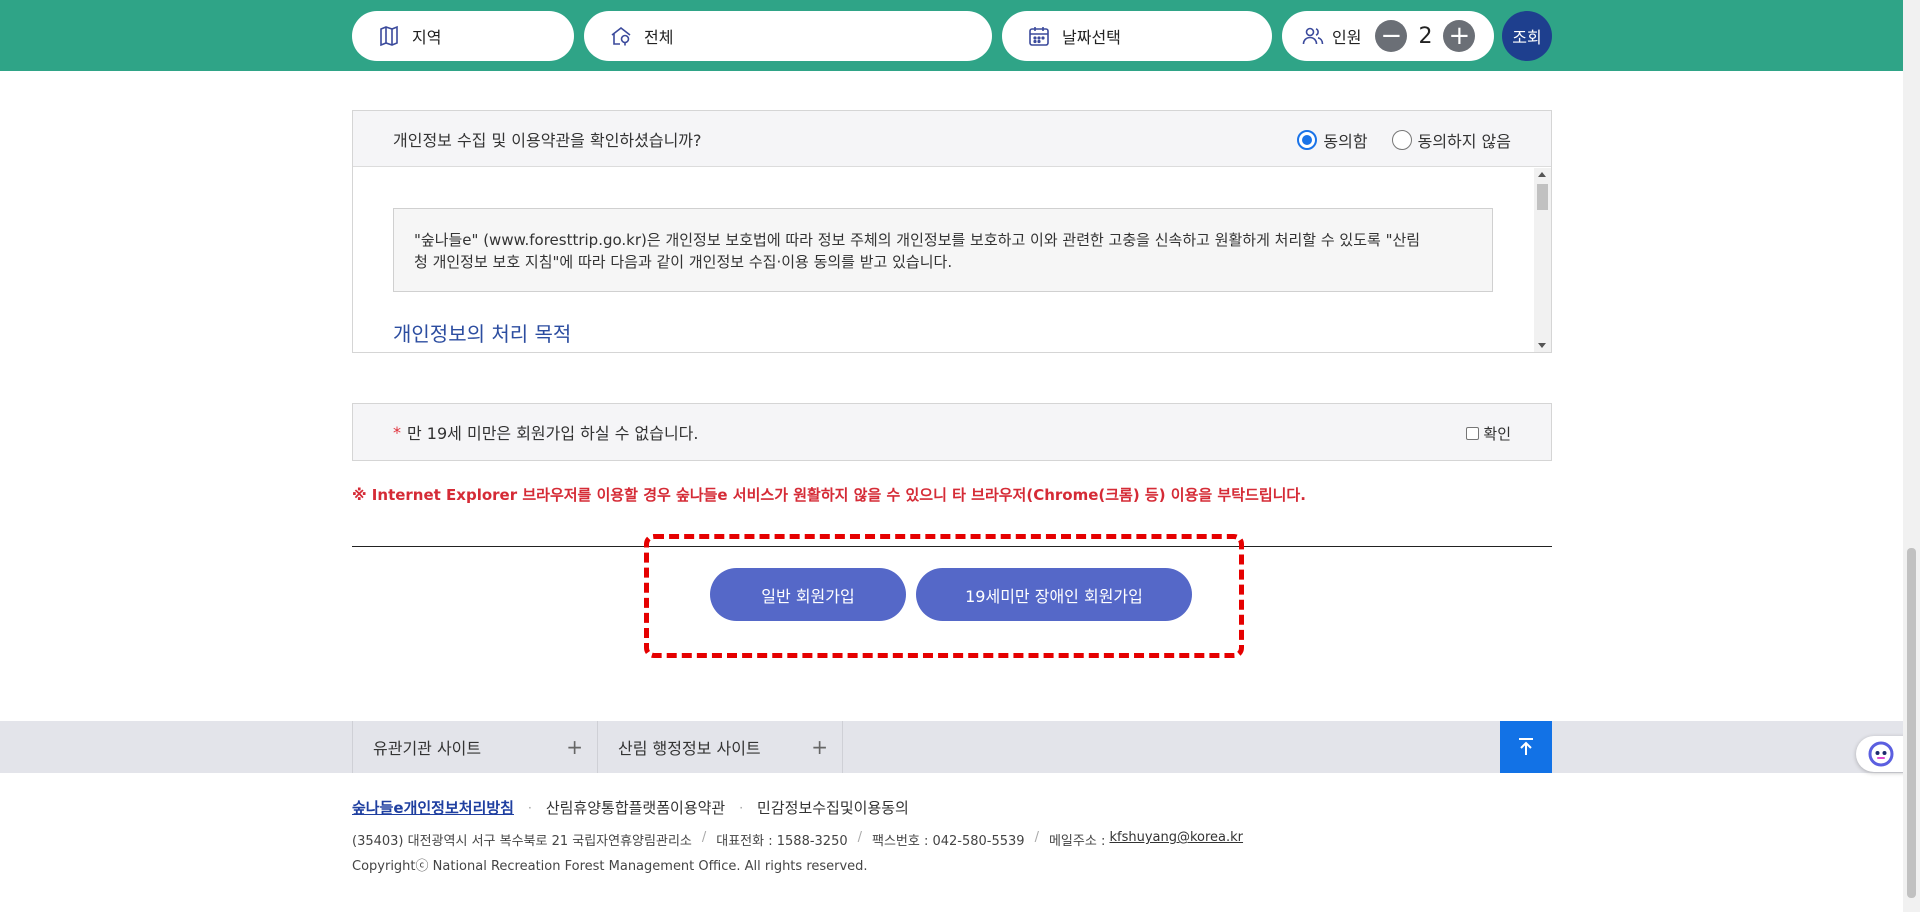  Describe the element at coordinates (433, 807) in the screenshot. I see `privacy-policy-link: 숲나들e개인정보처리방침` at that location.